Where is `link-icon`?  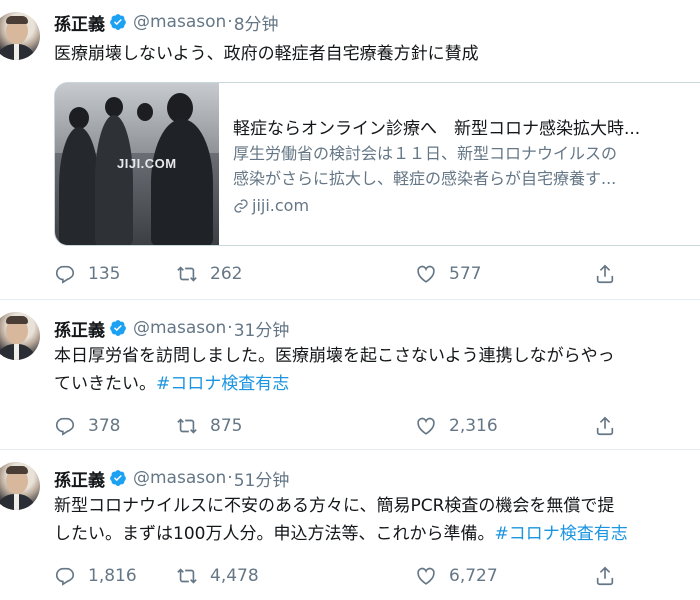
link-icon is located at coordinates (241, 205).